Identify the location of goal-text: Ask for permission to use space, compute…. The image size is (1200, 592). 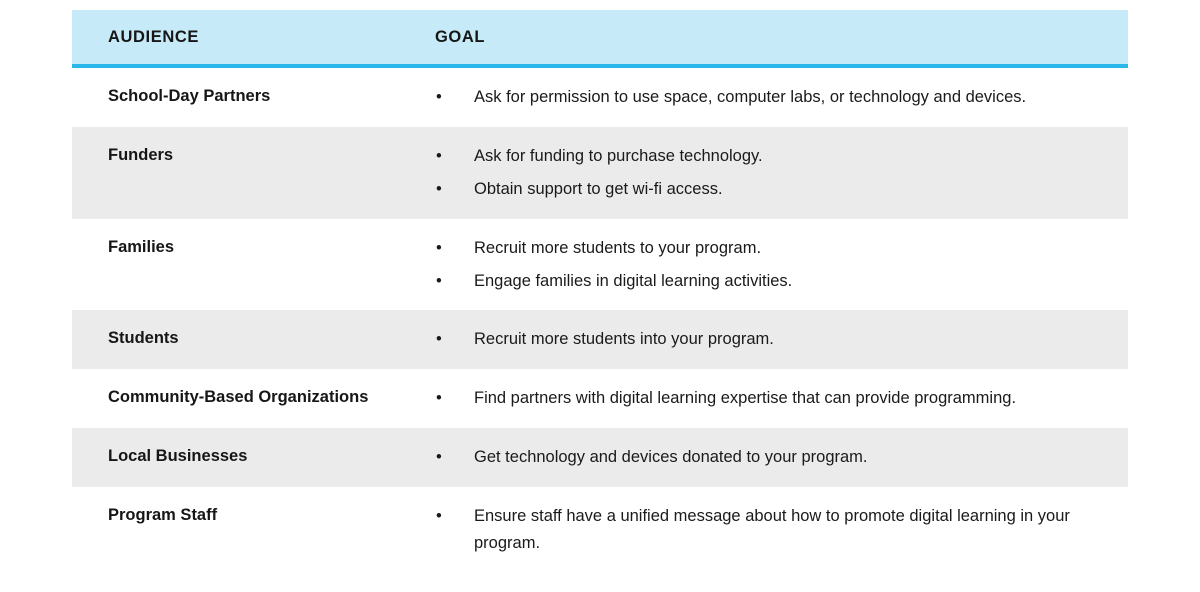
(750, 97).